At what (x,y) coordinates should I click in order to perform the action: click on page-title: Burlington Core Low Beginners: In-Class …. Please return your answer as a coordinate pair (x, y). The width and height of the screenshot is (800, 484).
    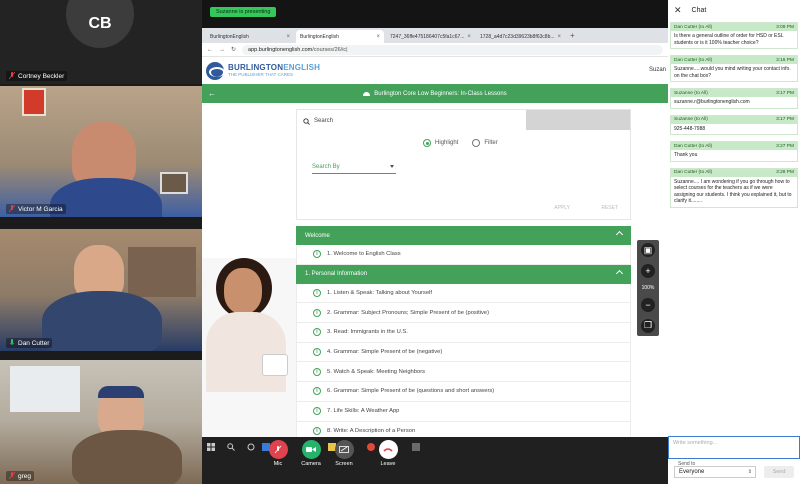
    Looking at the image, I should click on (435, 94).